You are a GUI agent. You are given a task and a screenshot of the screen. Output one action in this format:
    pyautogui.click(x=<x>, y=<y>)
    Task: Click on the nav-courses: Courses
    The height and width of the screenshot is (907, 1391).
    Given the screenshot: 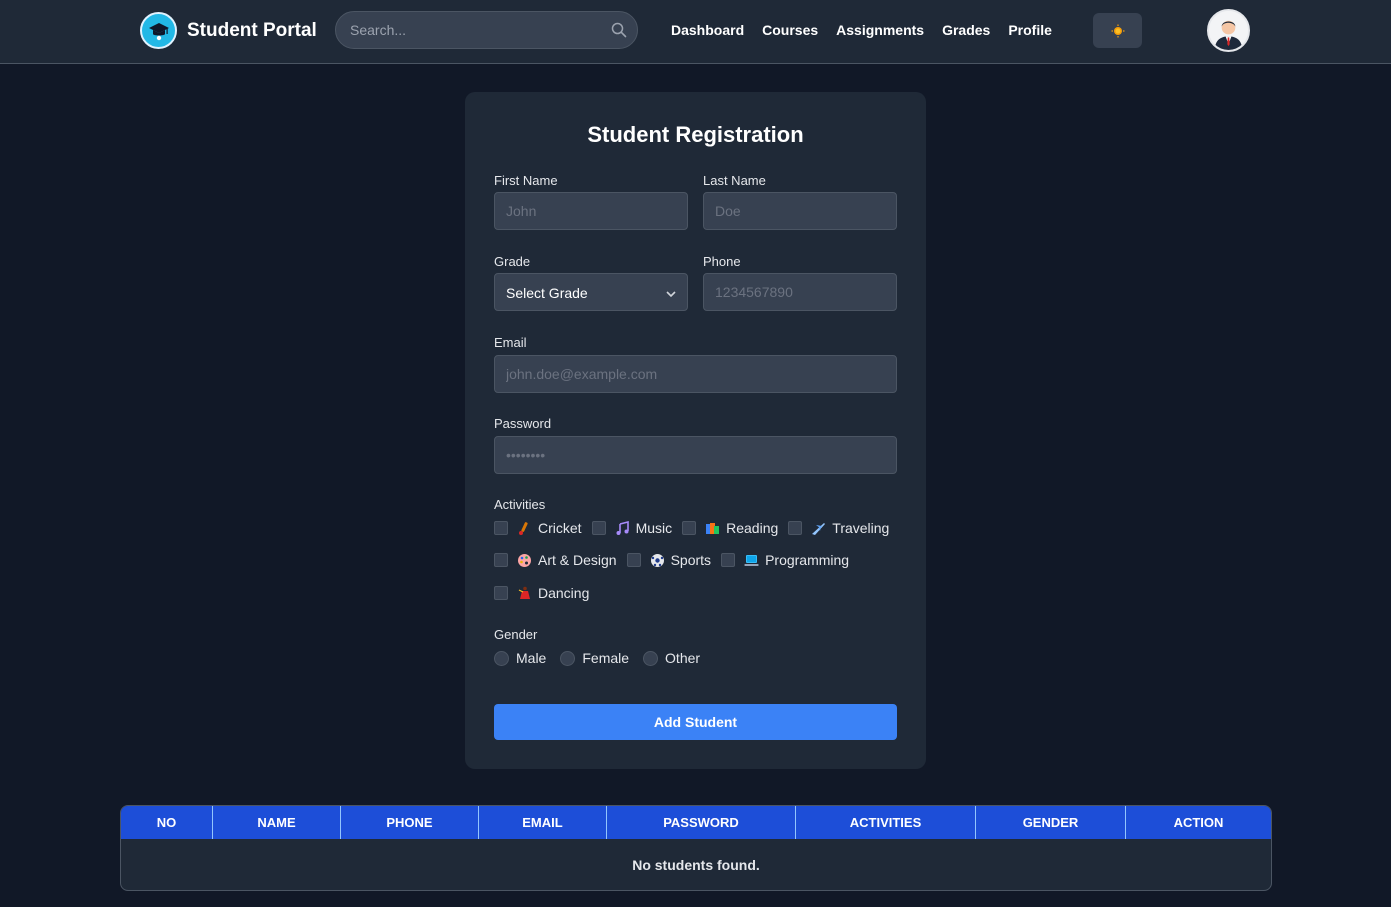 What is the action you would take?
    pyautogui.click(x=790, y=30)
    